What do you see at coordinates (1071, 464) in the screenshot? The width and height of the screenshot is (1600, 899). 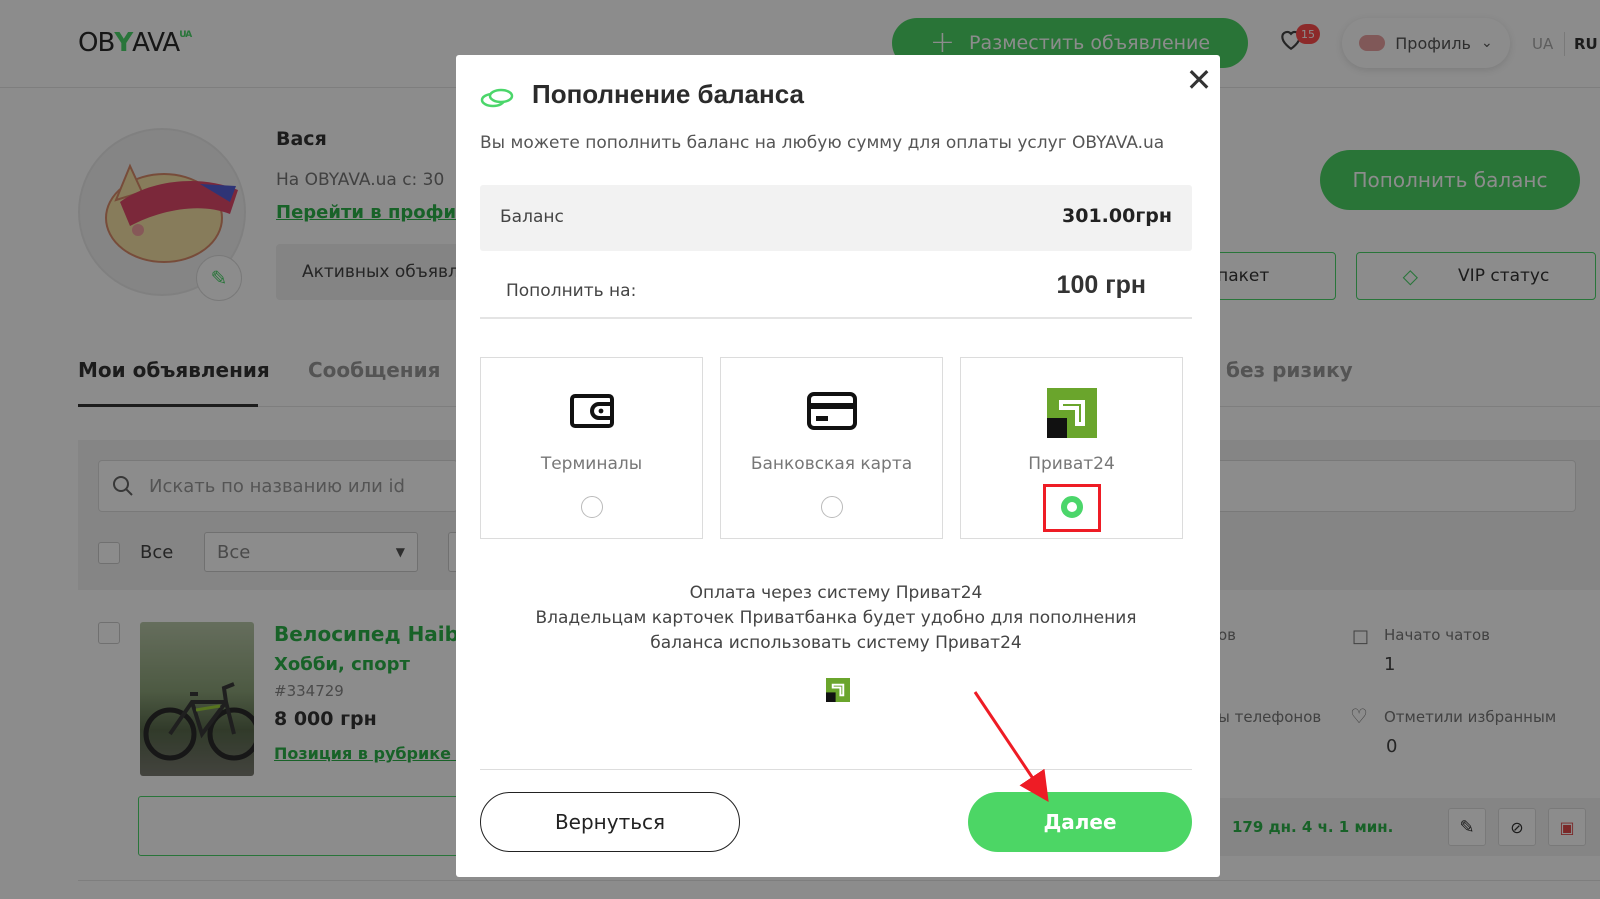 I see `payment-method-label: Приват24` at bounding box center [1071, 464].